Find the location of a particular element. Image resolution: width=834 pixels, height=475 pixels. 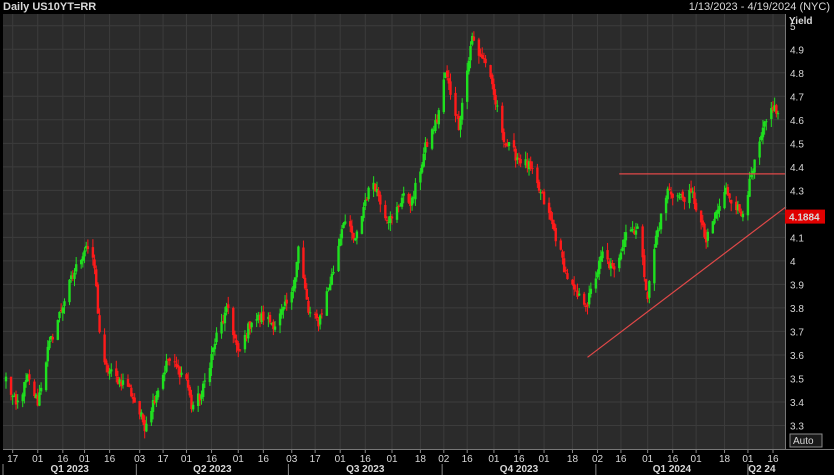

last-price-tag: 4.1884 is located at coordinates (805, 216).